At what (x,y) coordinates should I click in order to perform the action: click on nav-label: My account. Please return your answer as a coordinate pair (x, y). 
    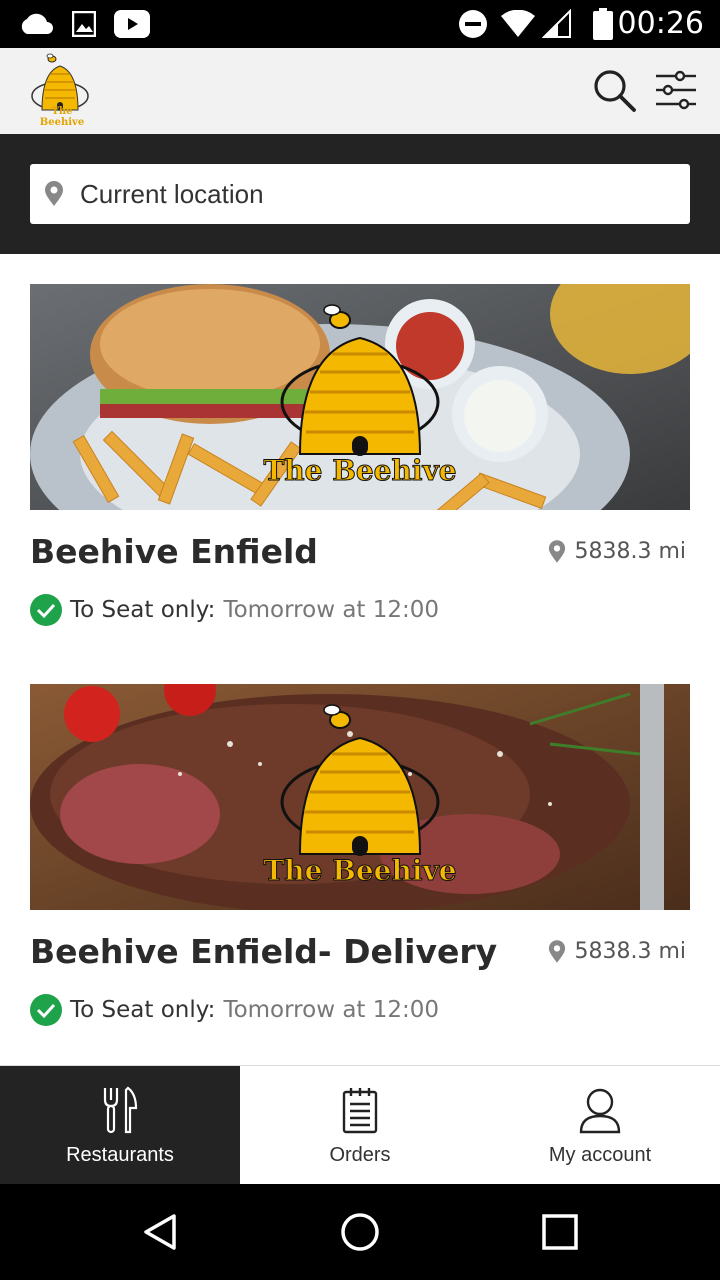
    Looking at the image, I should click on (600, 1155).